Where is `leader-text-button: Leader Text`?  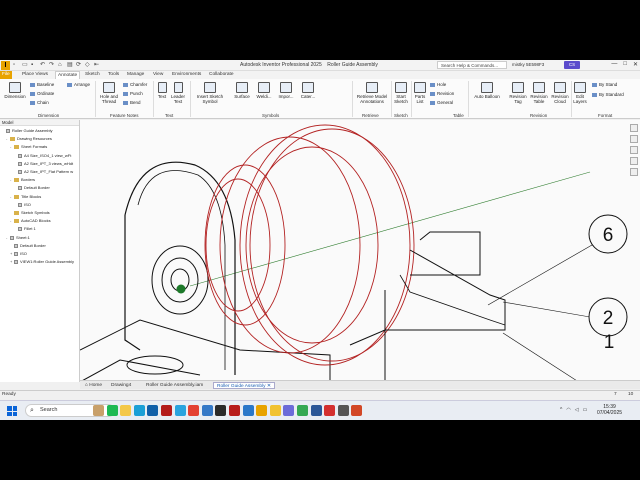 leader-text-button: Leader Text is located at coordinates (178, 93).